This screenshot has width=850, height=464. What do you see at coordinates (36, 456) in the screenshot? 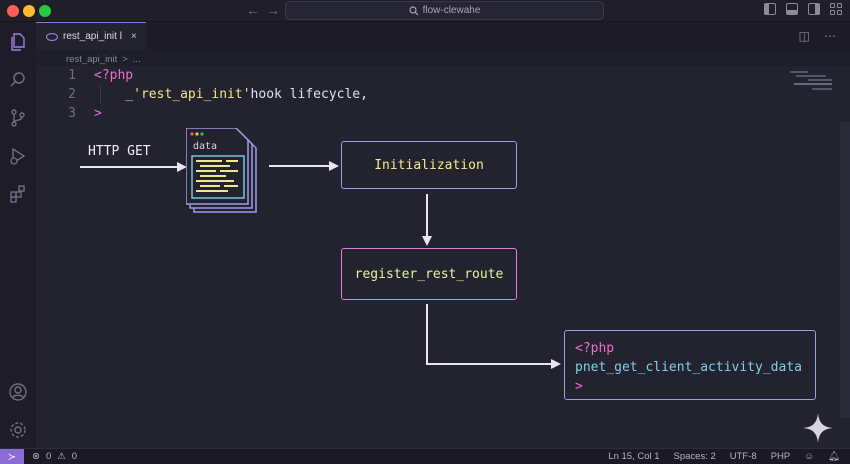
I see `error-icon: ⊗` at bounding box center [36, 456].